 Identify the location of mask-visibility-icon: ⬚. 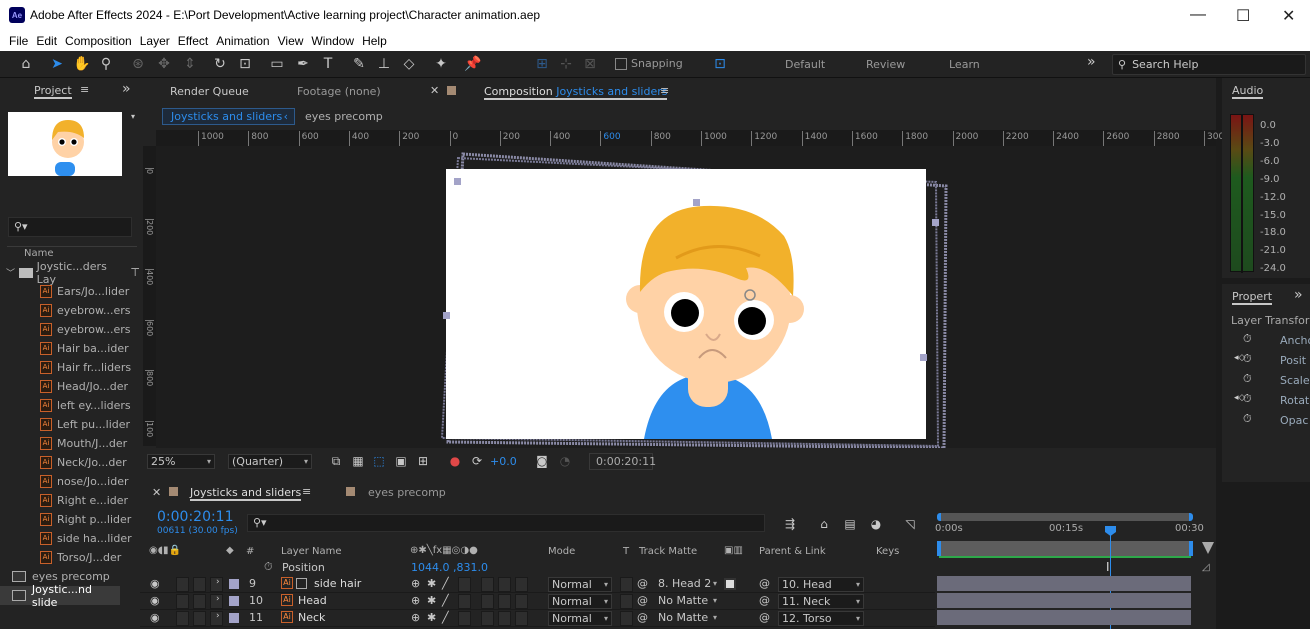
(379, 461).